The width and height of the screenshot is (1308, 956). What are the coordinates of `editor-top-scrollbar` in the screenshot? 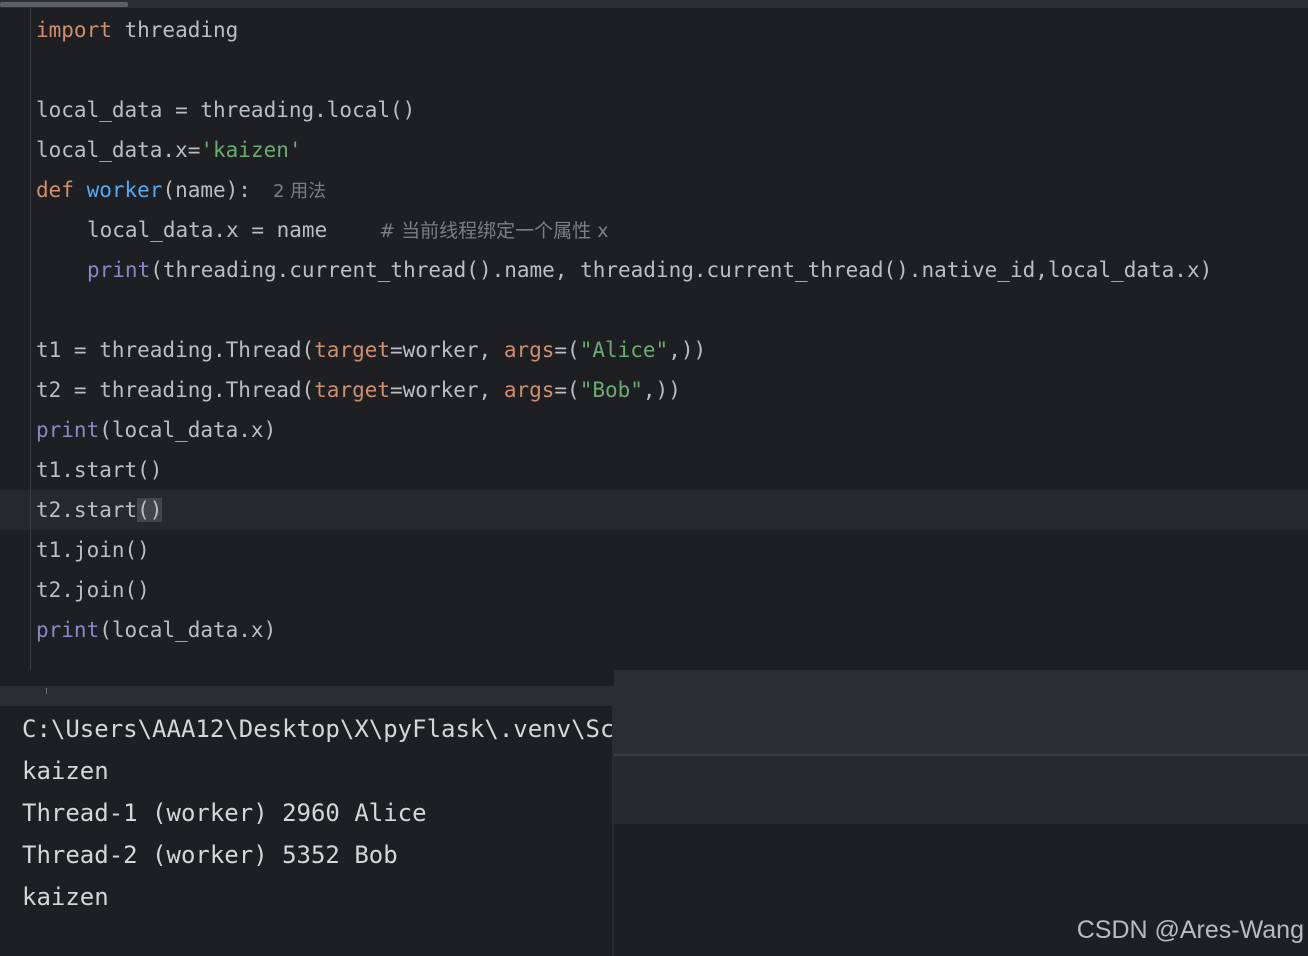 It's located at (654, 4).